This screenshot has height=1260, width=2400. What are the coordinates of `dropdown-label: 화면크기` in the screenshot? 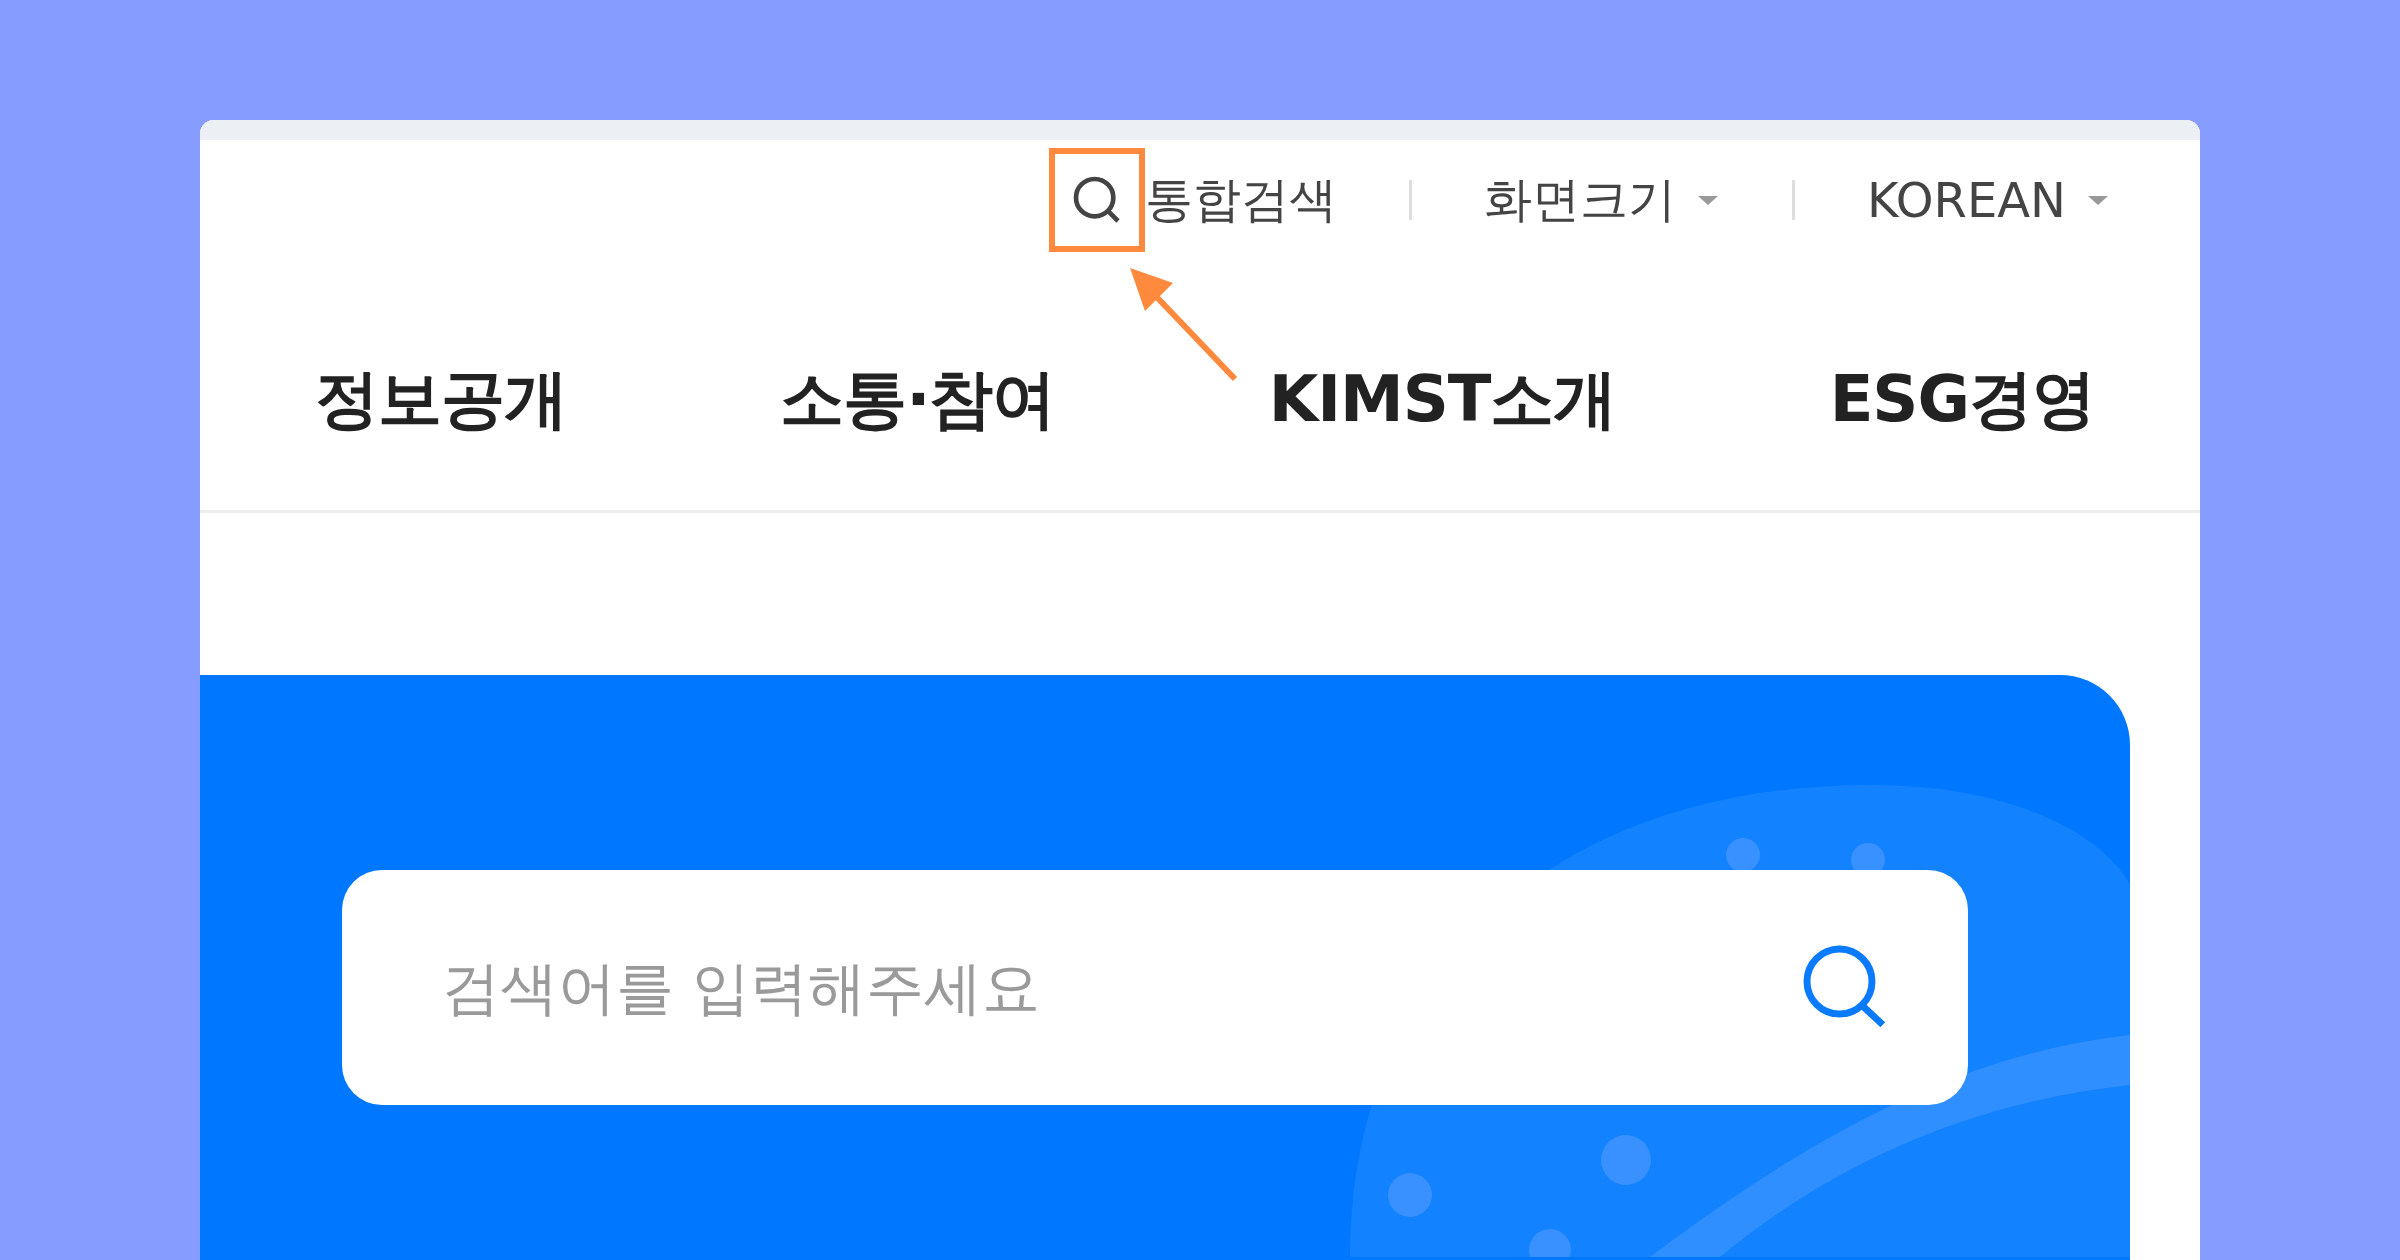 It's located at (1579, 199).